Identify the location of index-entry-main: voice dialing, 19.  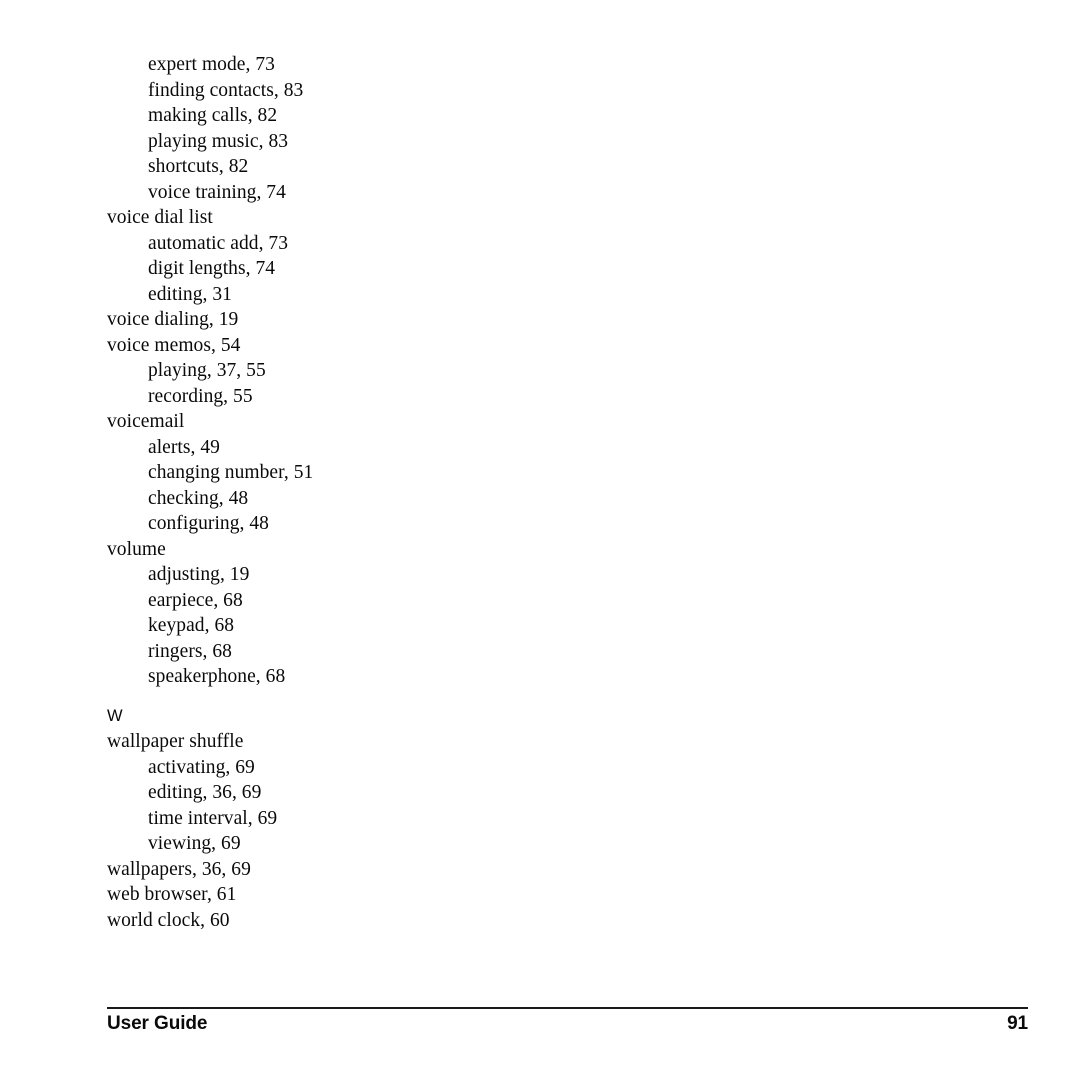
(173, 319).